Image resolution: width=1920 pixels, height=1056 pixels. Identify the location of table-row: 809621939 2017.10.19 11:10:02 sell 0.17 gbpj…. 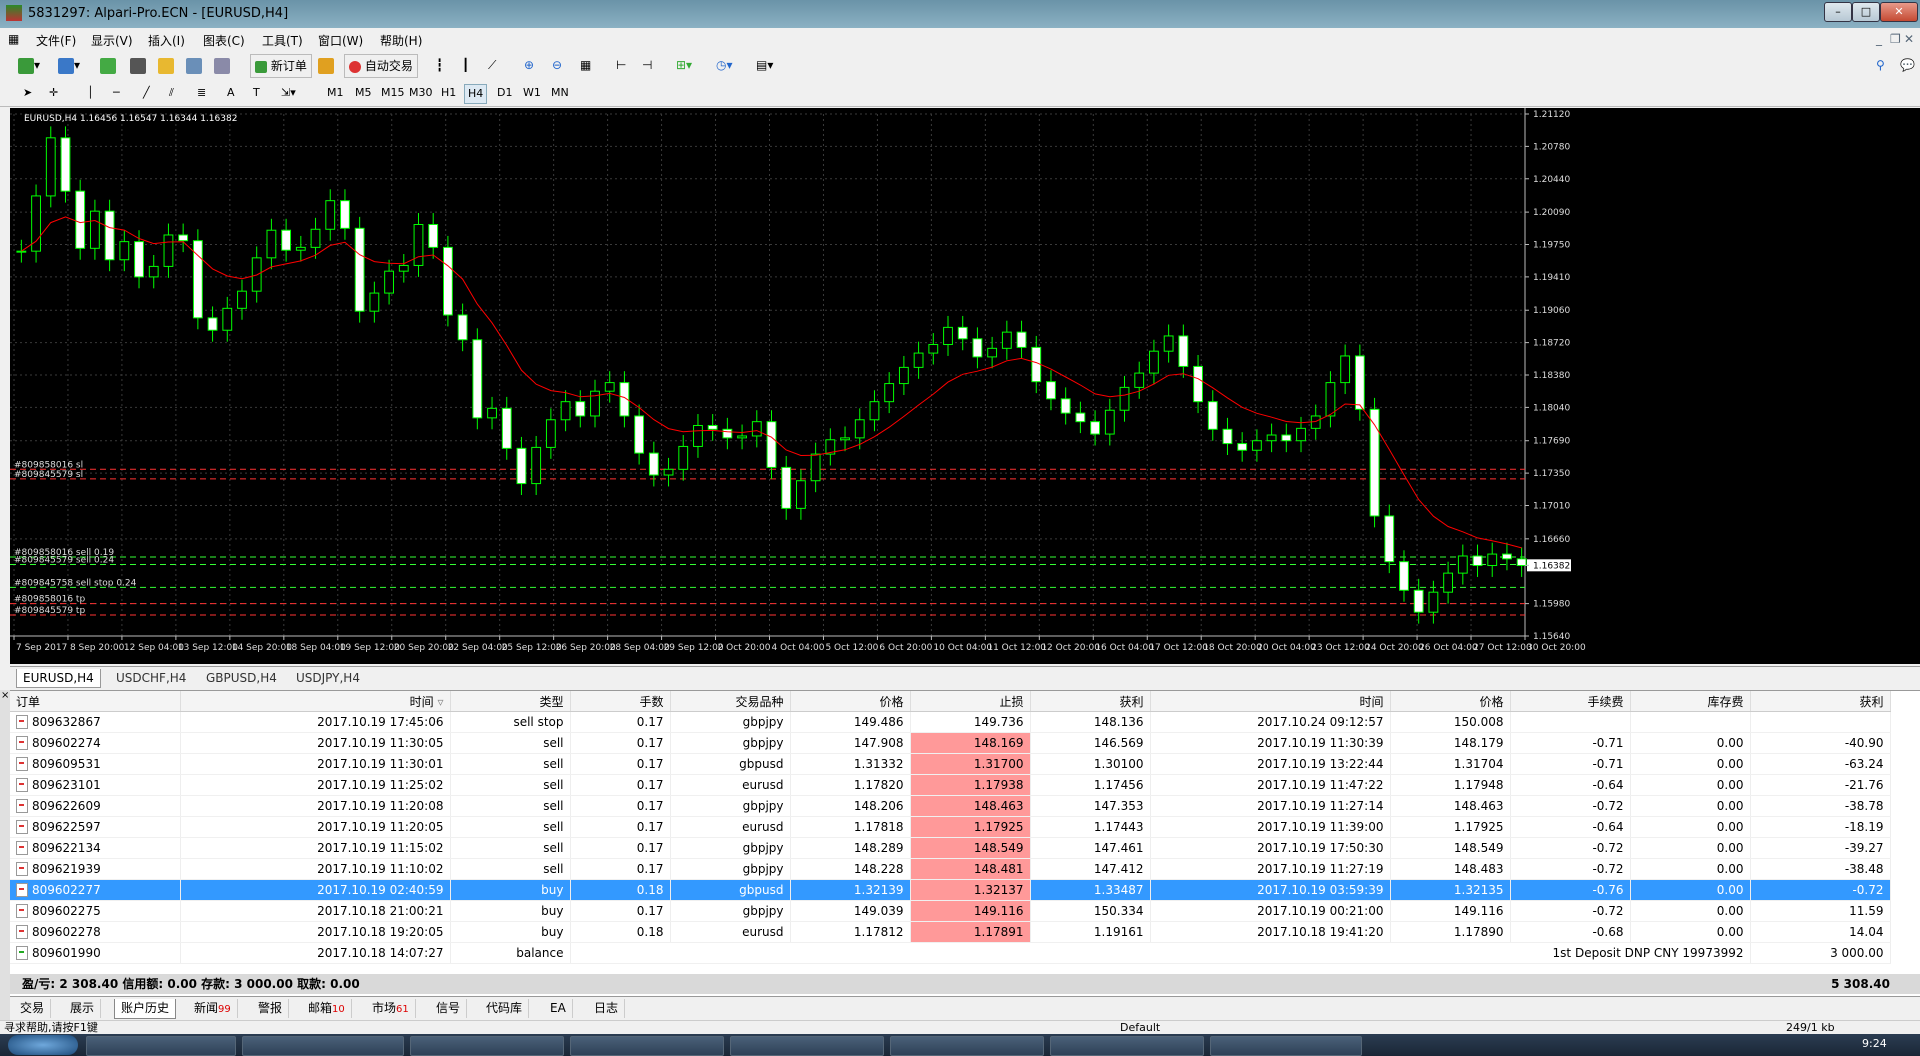
(950, 869).